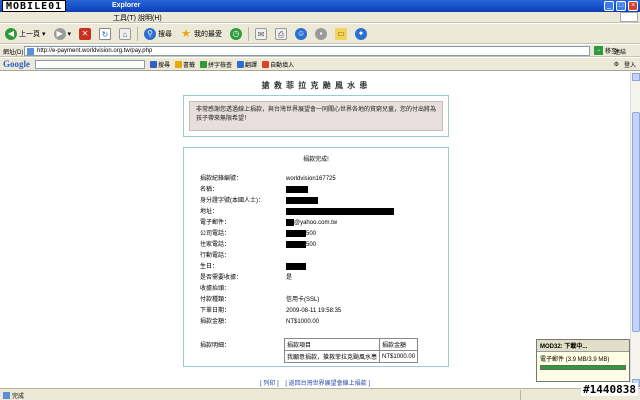 Image resolution: width=640 pixels, height=400 pixels. I want to click on favorites-button: ★ 我的最愛, so click(201, 34).